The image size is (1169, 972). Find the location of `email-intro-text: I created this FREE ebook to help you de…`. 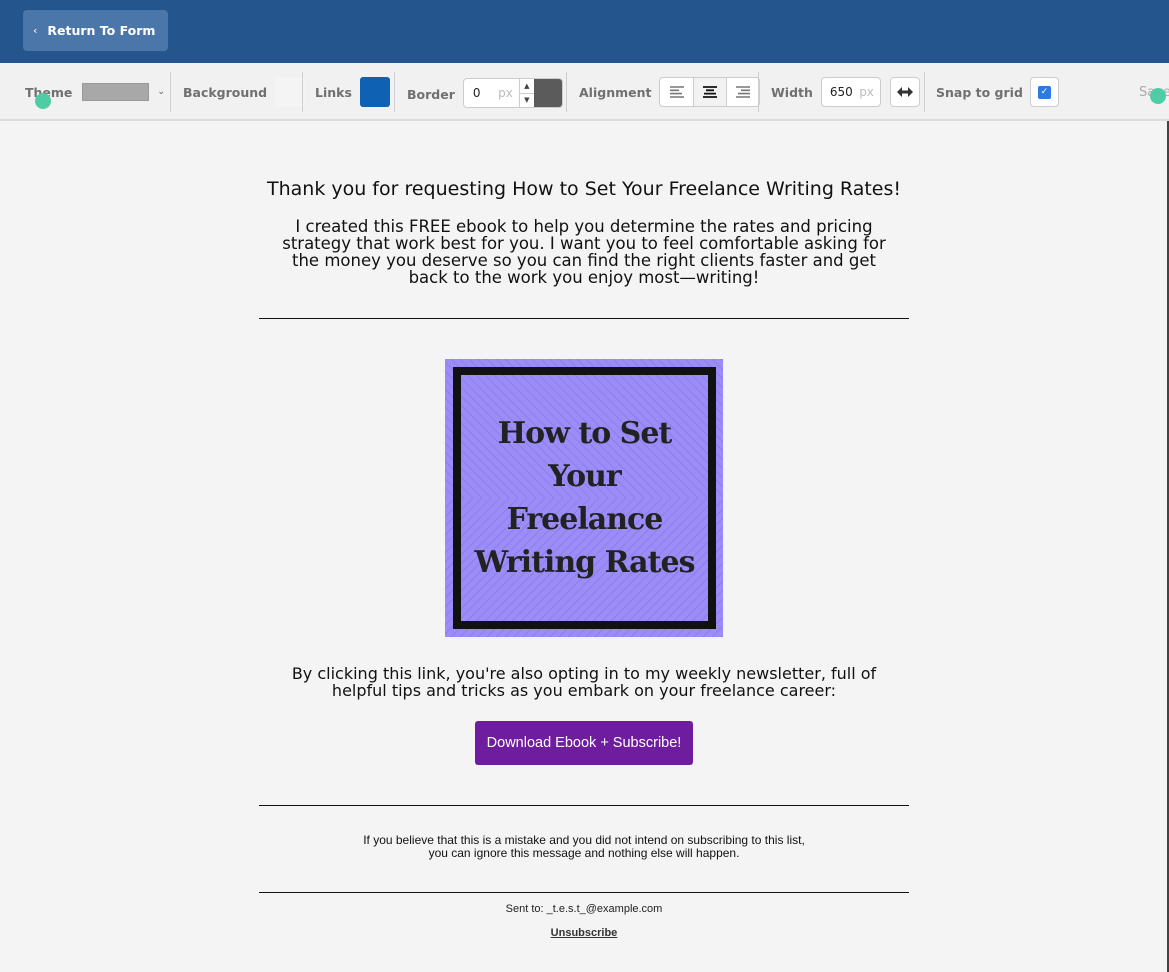

email-intro-text: I created this FREE ebook to help you de… is located at coordinates (584, 252).